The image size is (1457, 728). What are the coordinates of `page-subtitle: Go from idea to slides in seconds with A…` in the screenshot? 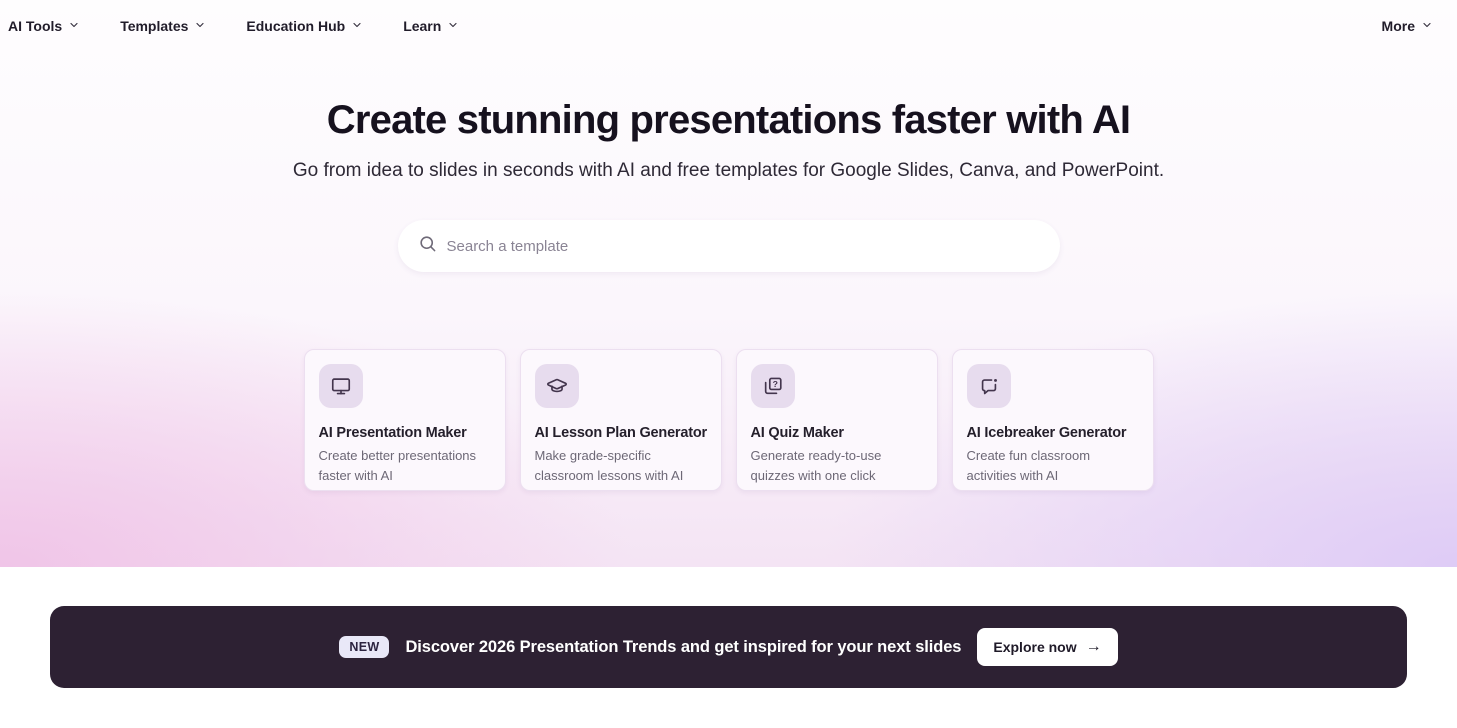 It's located at (728, 170).